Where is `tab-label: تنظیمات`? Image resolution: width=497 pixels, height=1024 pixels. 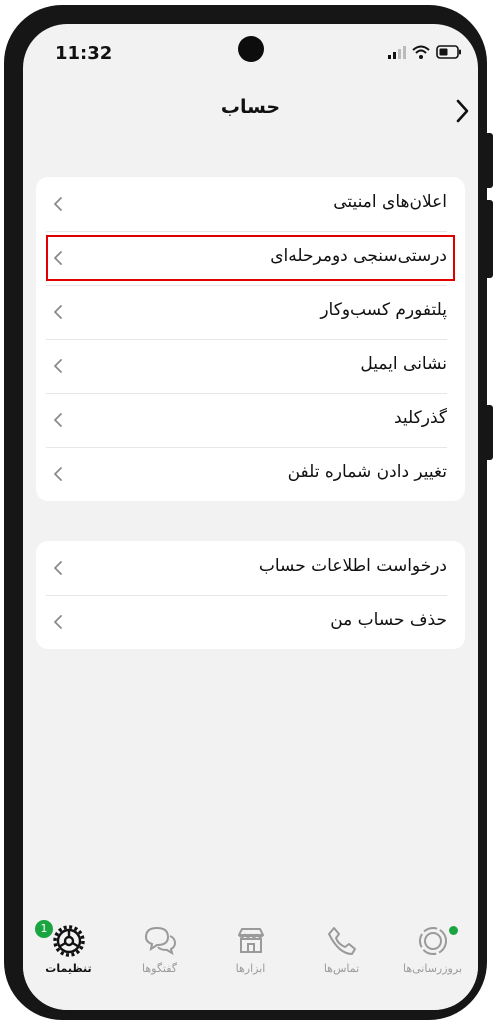 tab-label: تنظیمات is located at coordinates (68, 968).